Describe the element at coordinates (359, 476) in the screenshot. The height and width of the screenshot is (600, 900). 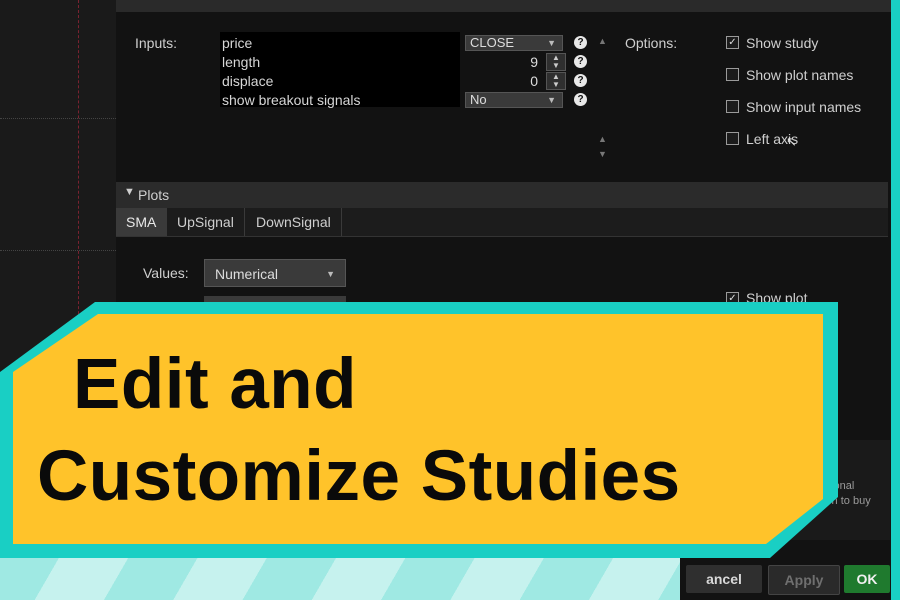
I see `banner-title-line2: Customize Studies` at that location.